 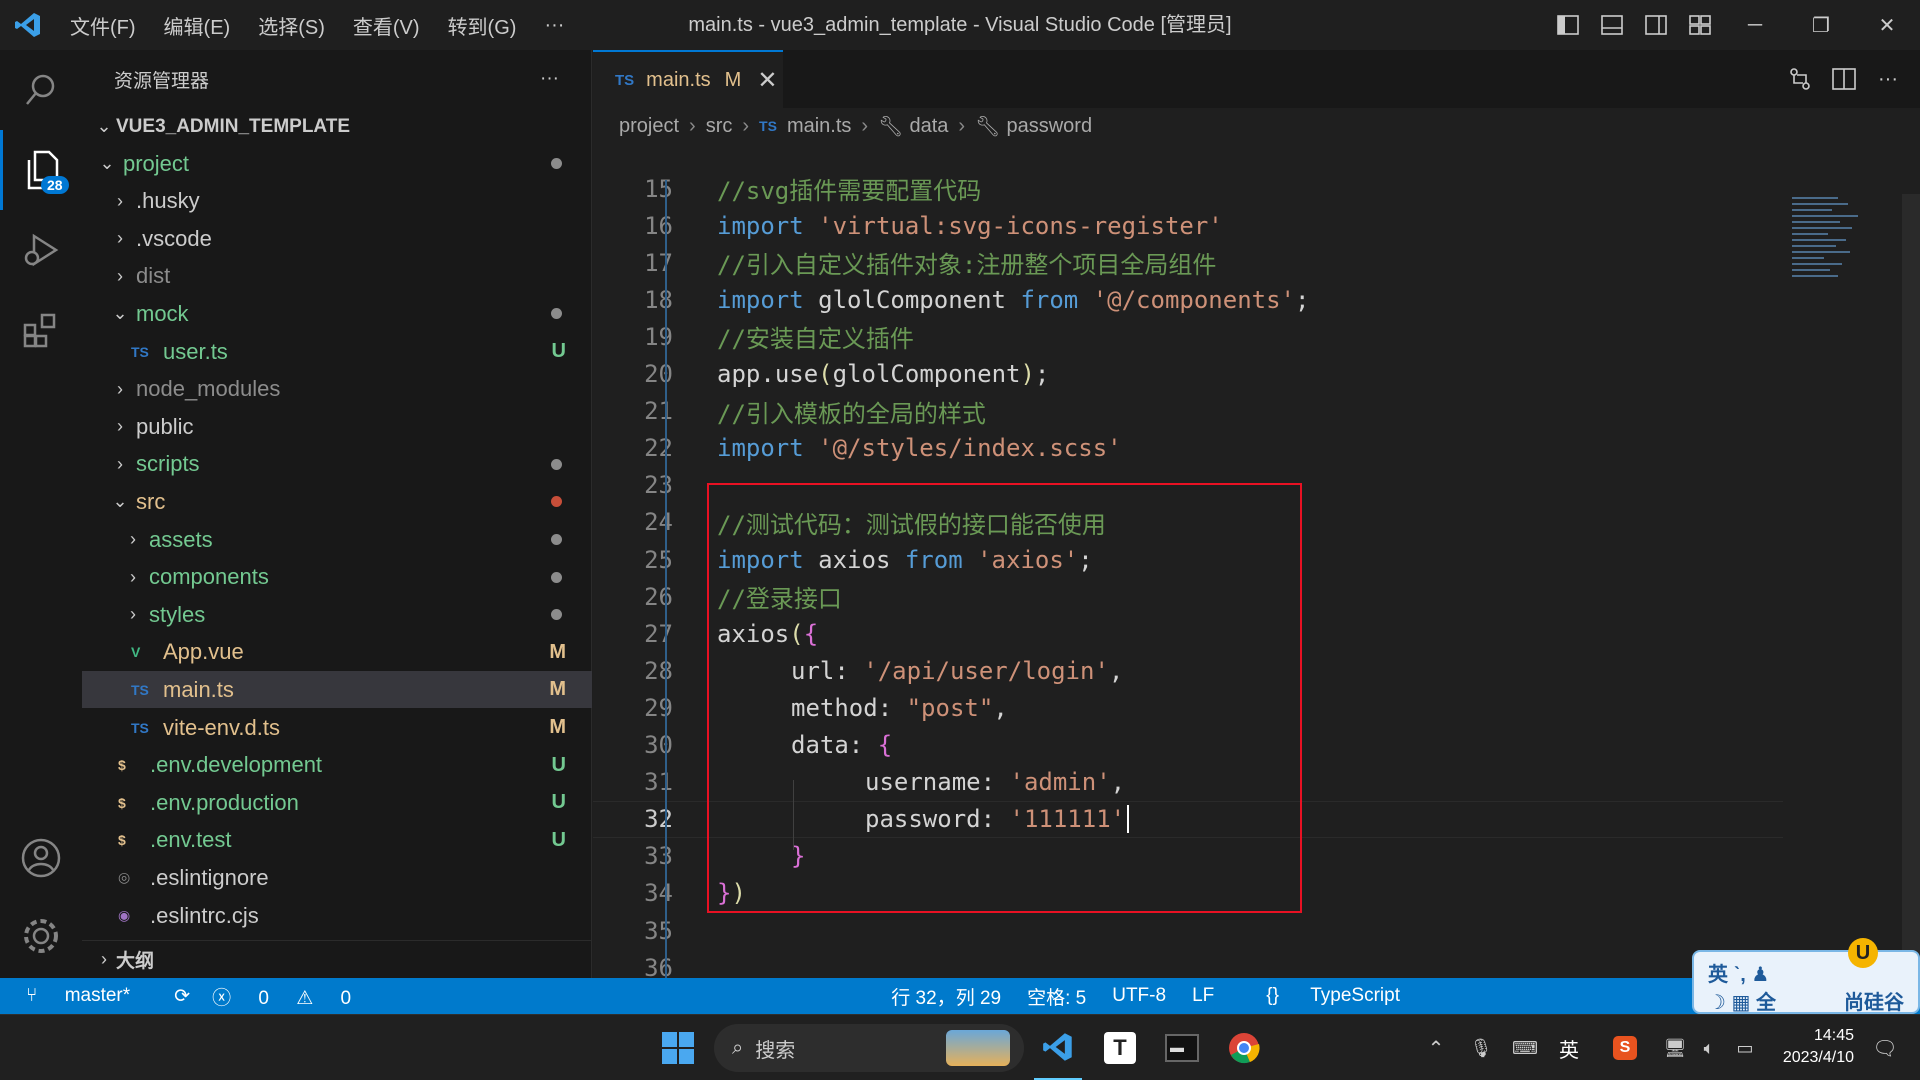 What do you see at coordinates (1120, 1047) in the screenshot?
I see `typora-taskbar-icon: T` at bounding box center [1120, 1047].